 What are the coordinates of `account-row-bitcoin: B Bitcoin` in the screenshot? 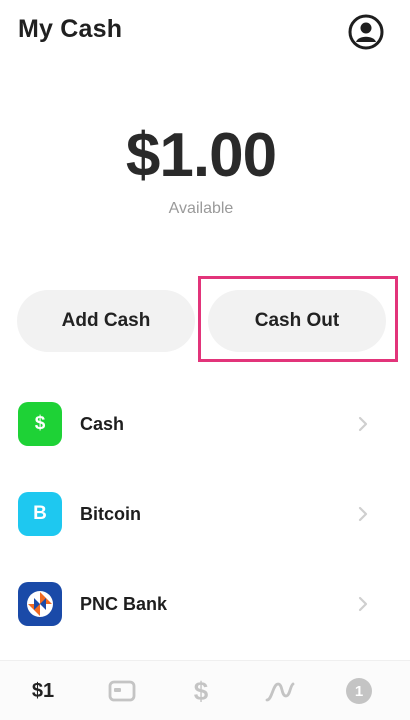 It's located at (201, 514).